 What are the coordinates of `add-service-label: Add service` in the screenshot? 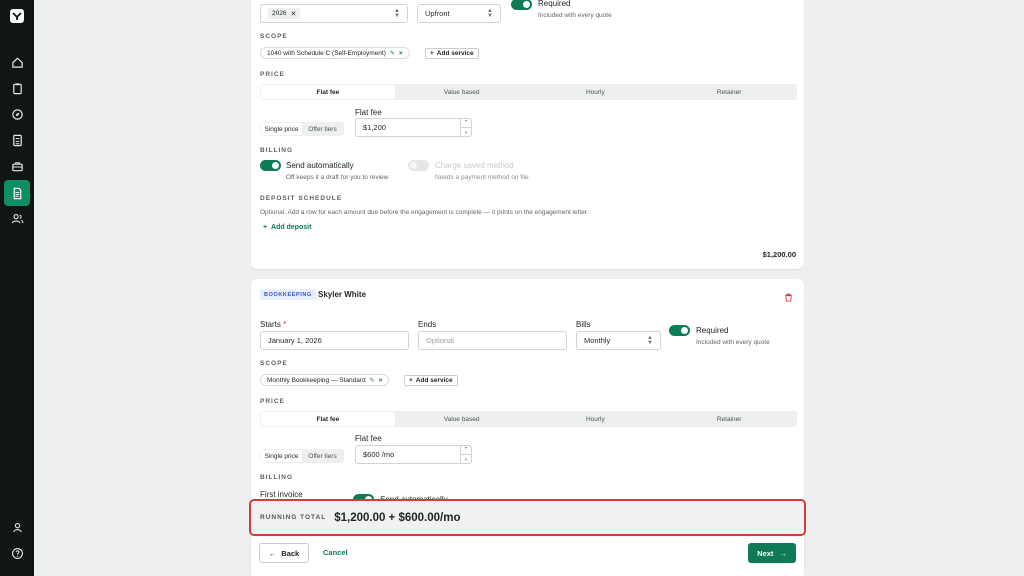 It's located at (455, 53).